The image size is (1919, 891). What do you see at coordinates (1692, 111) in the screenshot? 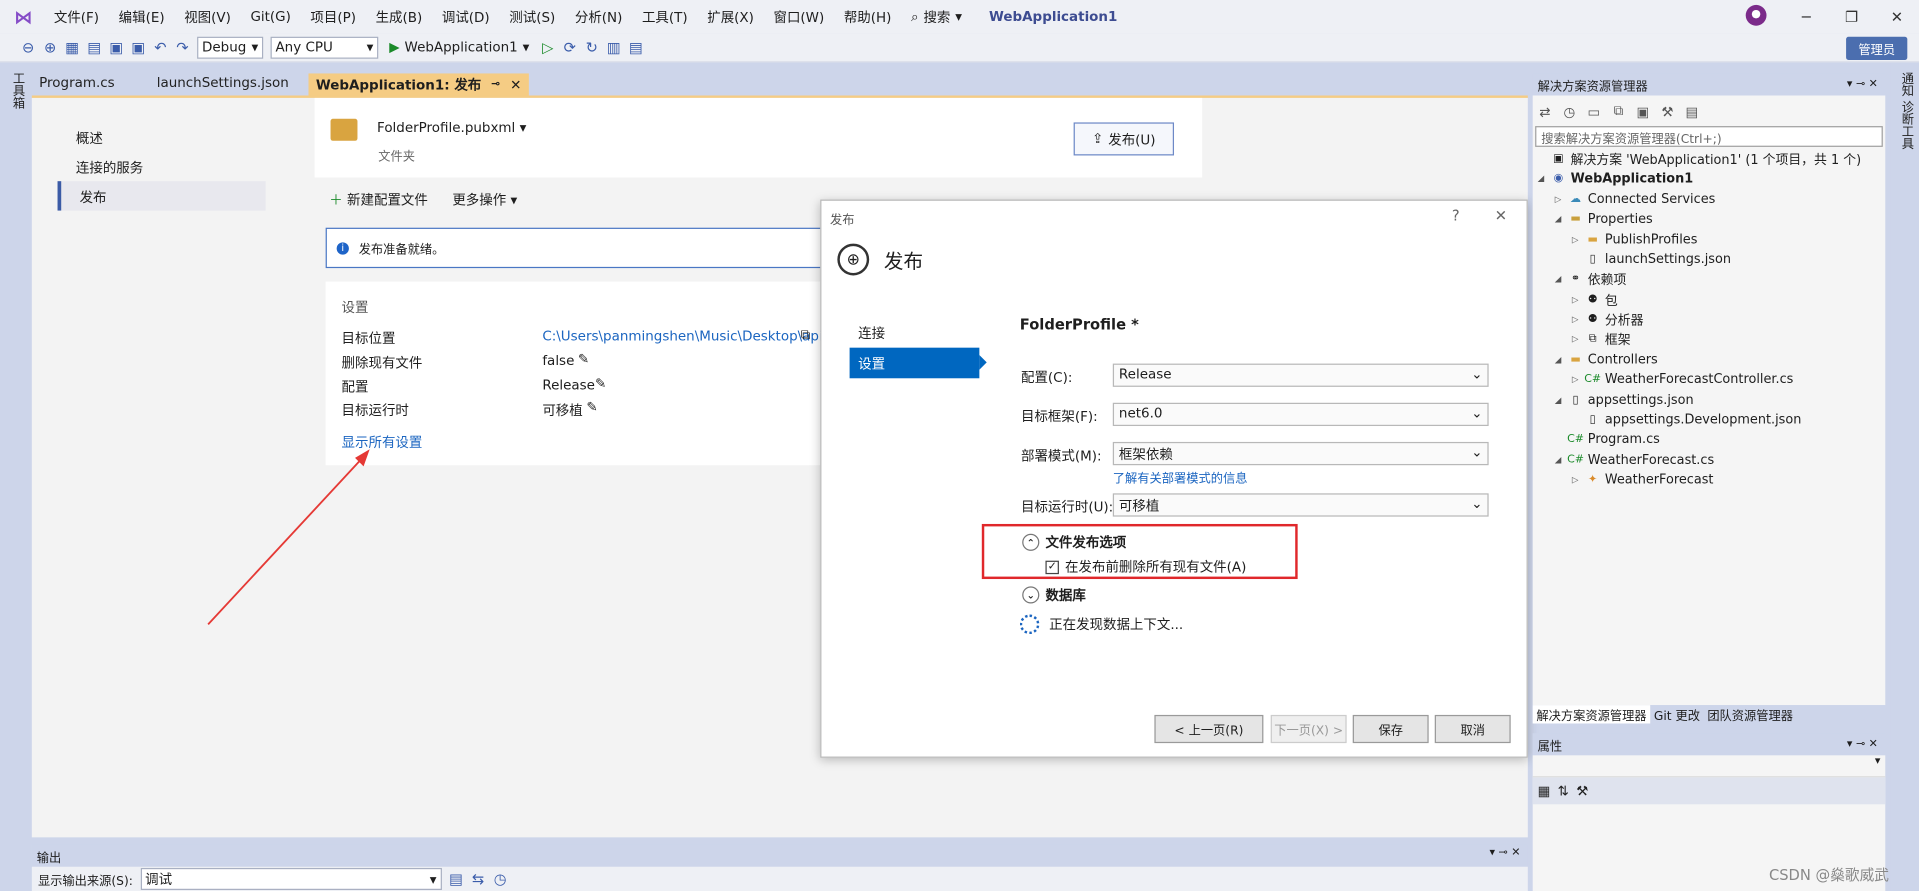
I see `preview-icon: ▤` at bounding box center [1692, 111].